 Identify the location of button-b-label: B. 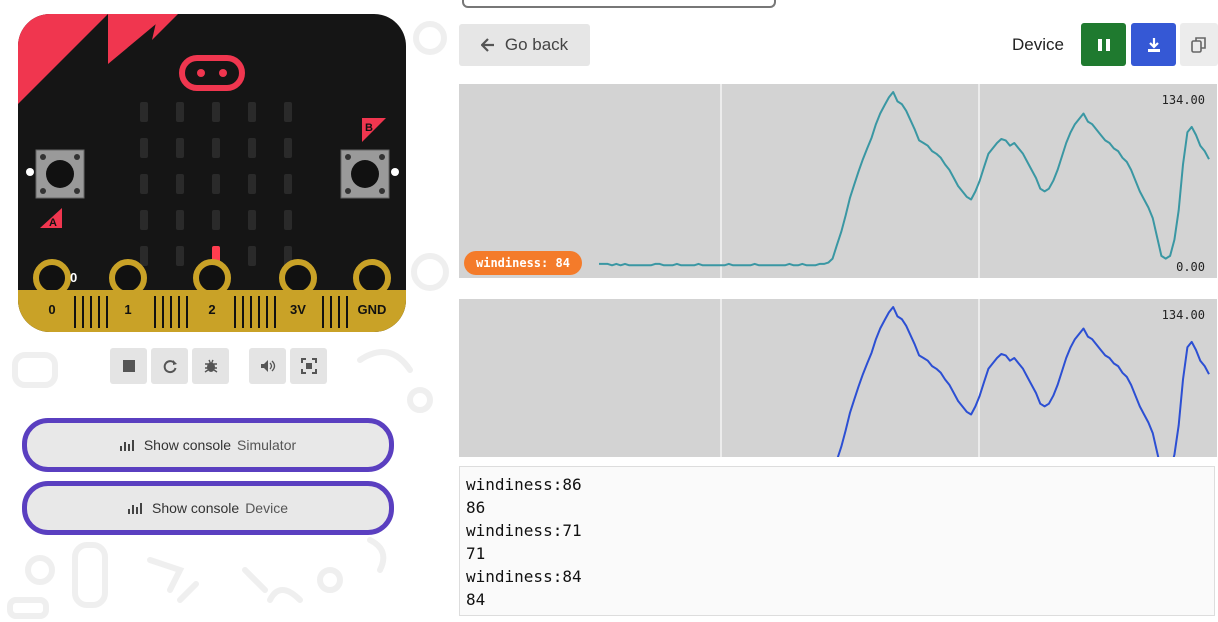
(369, 128).